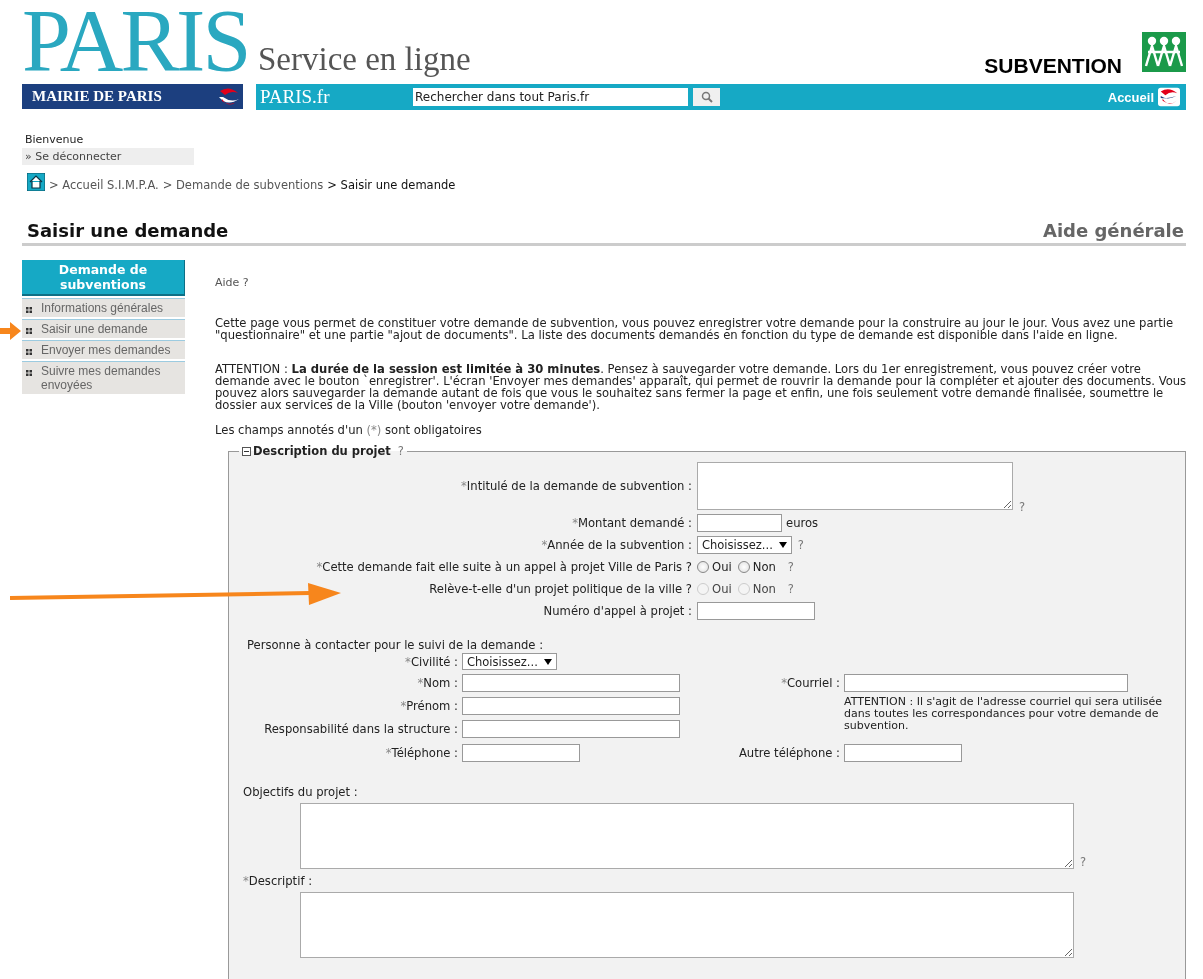  What do you see at coordinates (576, 486) in the screenshot?
I see `field-label: *Intitulé de la demande de subvention :` at bounding box center [576, 486].